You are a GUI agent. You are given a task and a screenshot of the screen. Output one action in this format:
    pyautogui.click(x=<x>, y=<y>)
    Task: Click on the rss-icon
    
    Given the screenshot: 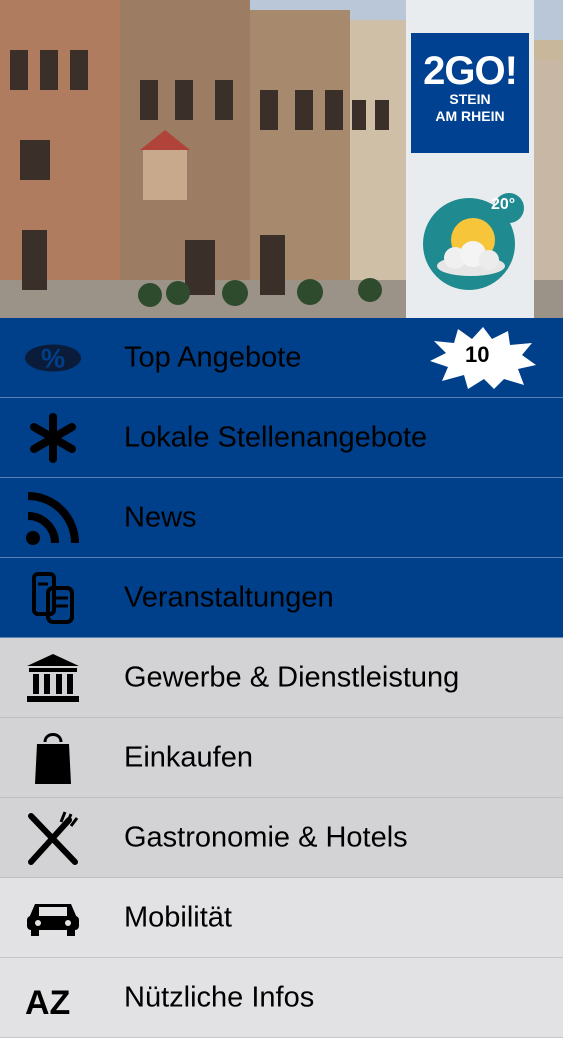 What is the action you would take?
    pyautogui.click(x=53, y=518)
    